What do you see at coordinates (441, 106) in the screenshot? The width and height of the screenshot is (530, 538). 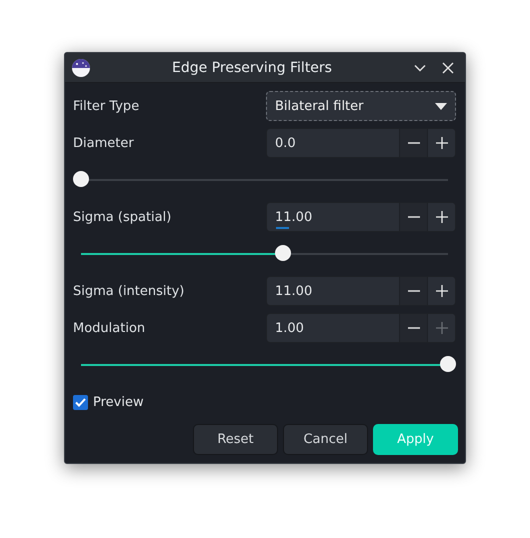 I see `caret-icon` at bounding box center [441, 106].